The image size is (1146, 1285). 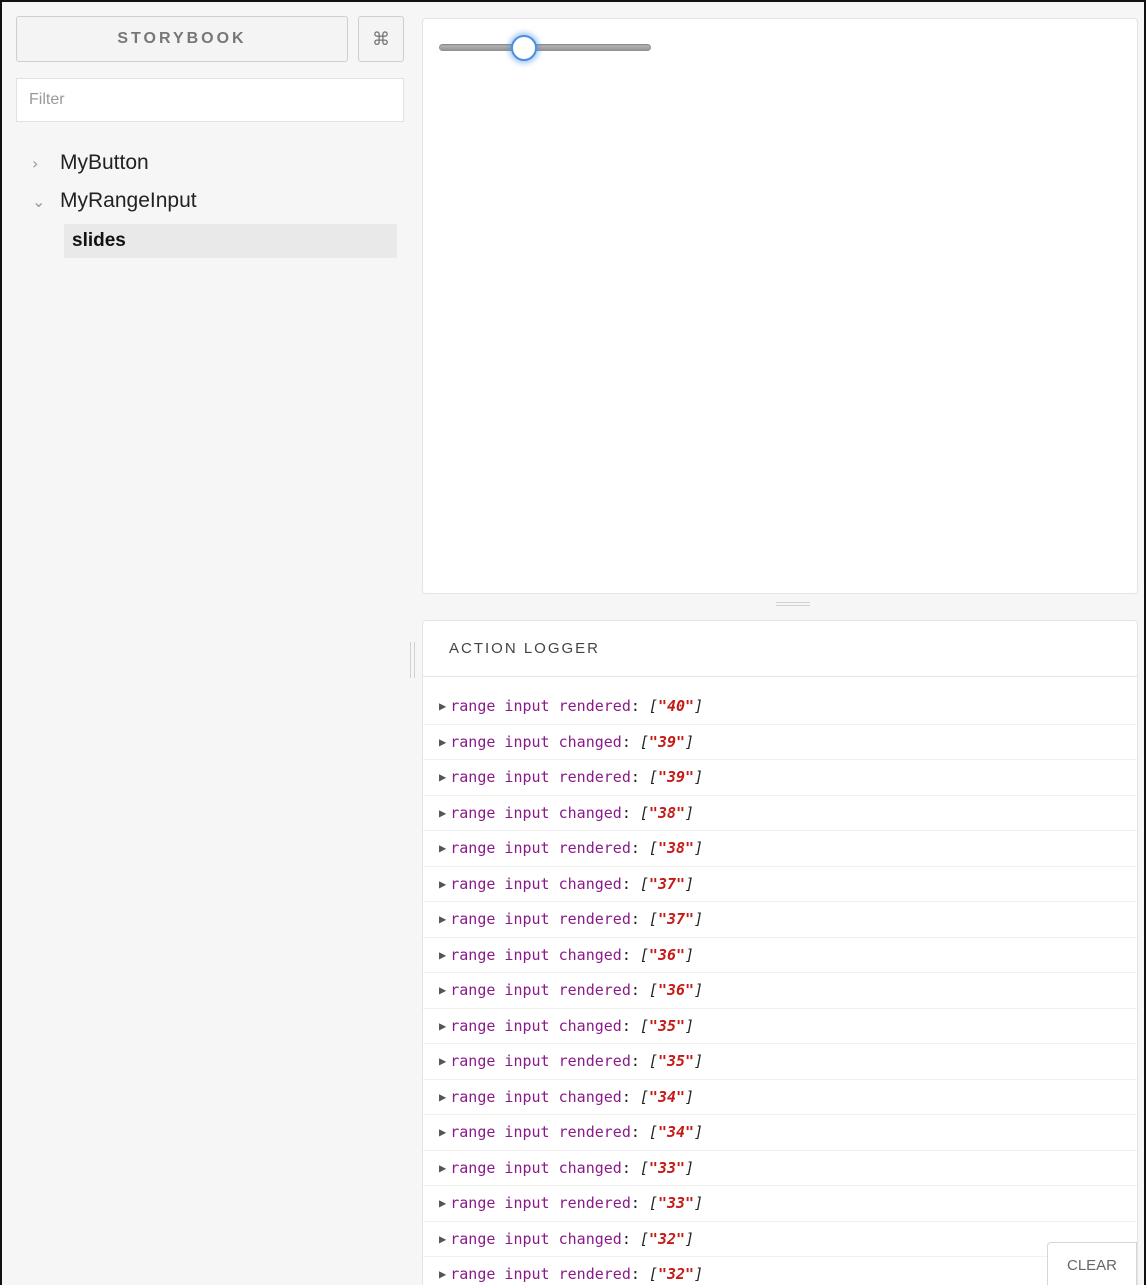 What do you see at coordinates (780, 1097) in the screenshot?
I see `log-entry: ▶ range input changed: ["34"]` at bounding box center [780, 1097].